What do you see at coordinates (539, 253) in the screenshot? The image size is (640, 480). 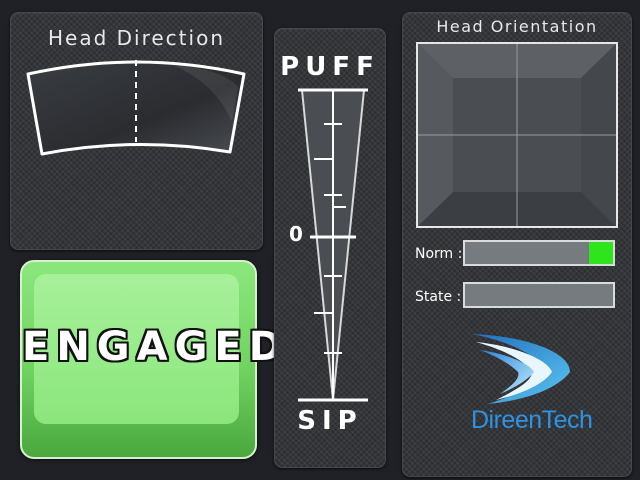 I see `norm-field` at bounding box center [539, 253].